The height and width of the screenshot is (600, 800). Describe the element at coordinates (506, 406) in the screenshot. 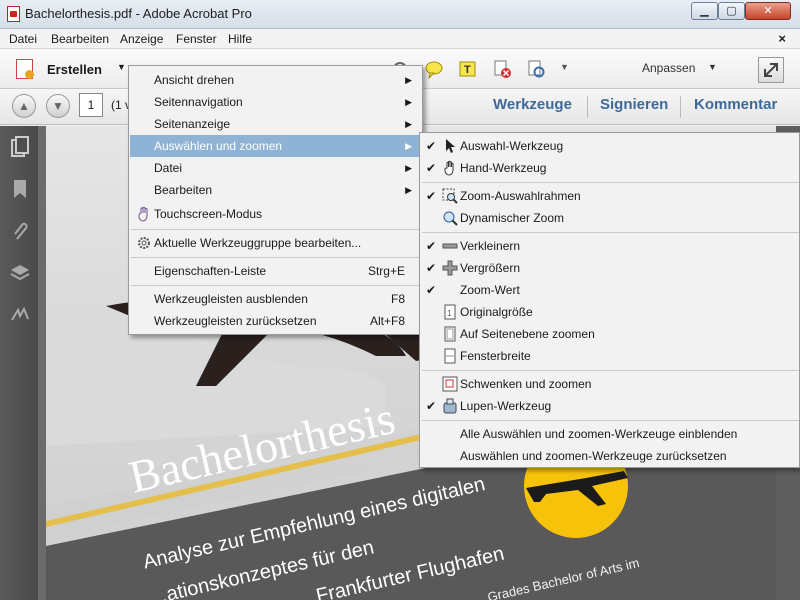

I see `menu-item-label: Lupen-Werkzeug` at that location.